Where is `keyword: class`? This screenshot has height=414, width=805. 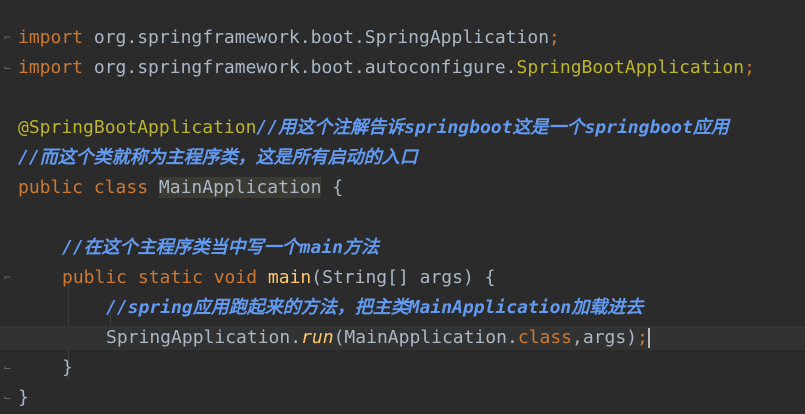
keyword: class is located at coordinates (545, 337).